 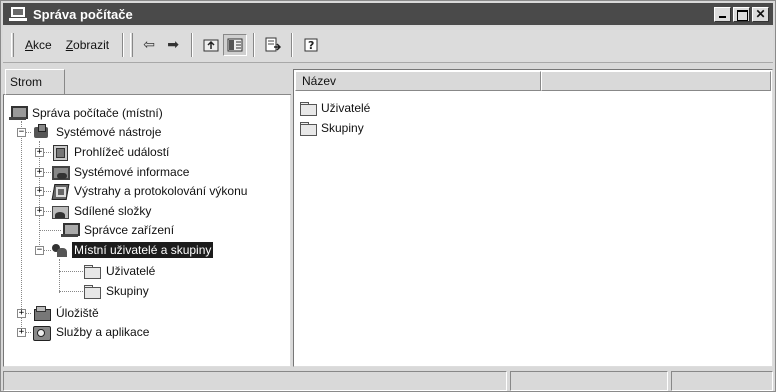 I want to click on show-hide-tree-icon, so click(x=235, y=44).